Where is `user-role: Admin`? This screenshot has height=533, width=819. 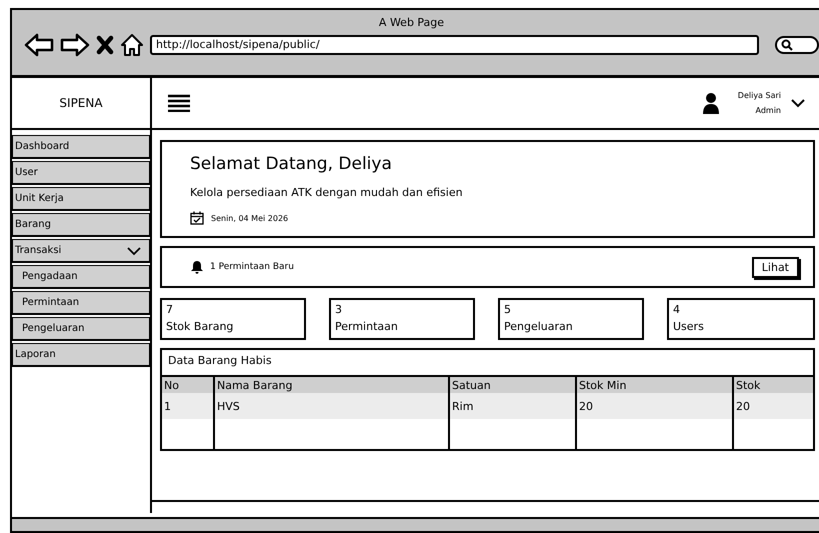
user-role: Admin is located at coordinates (767, 111).